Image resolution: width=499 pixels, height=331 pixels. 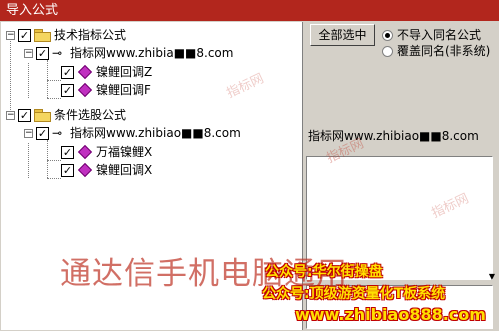 I want to click on title-bar: 导入公式, so click(x=249, y=10).